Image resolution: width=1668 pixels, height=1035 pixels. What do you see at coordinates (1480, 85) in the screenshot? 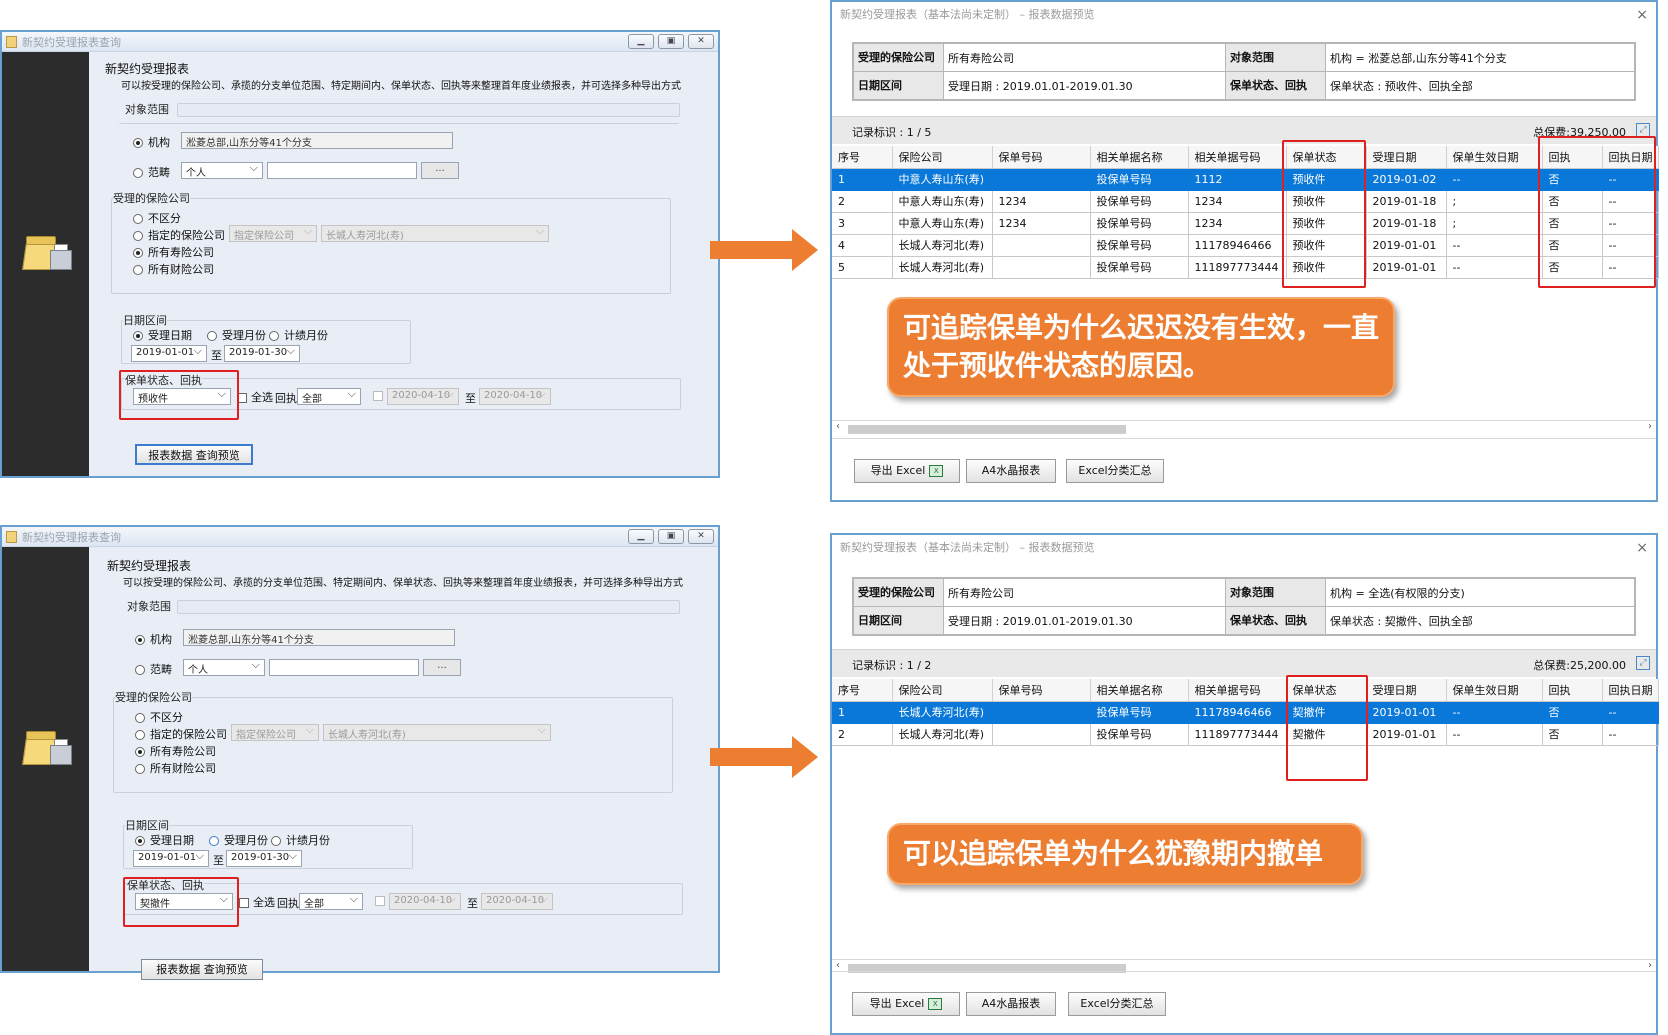
I see `hdr-status-value: 保单状态 : 预收件、回执全部` at bounding box center [1480, 85].